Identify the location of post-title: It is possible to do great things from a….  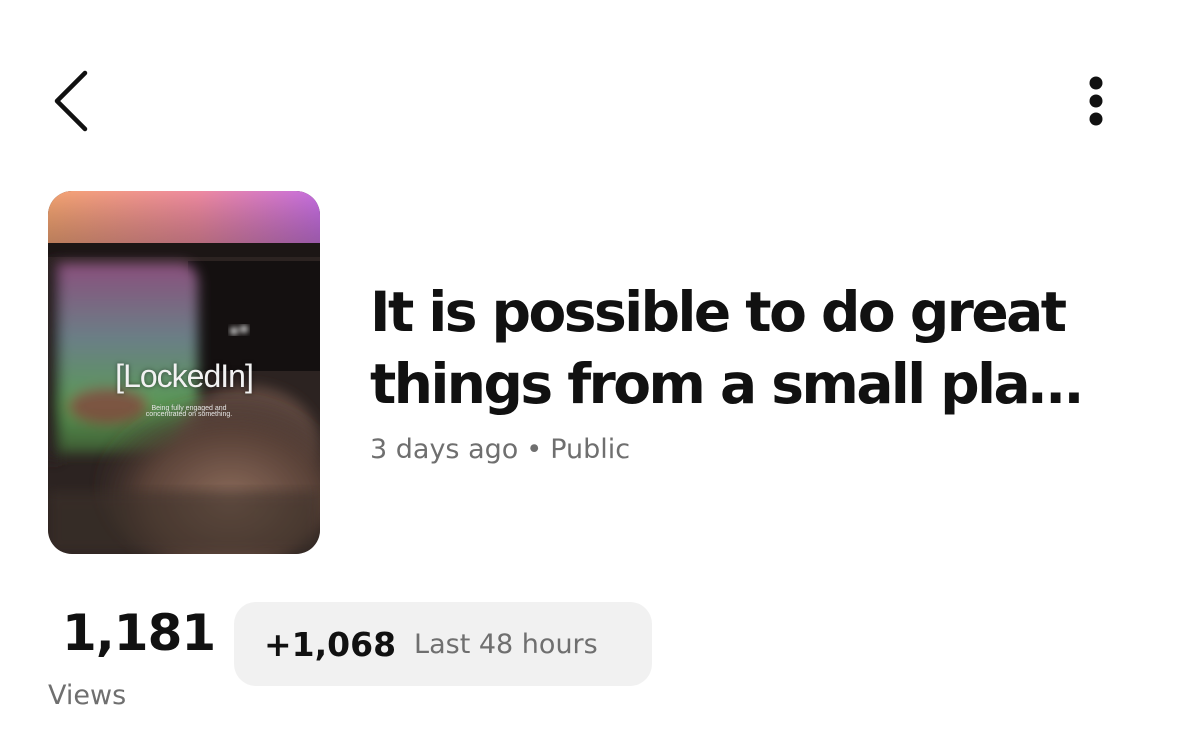
(726, 348).